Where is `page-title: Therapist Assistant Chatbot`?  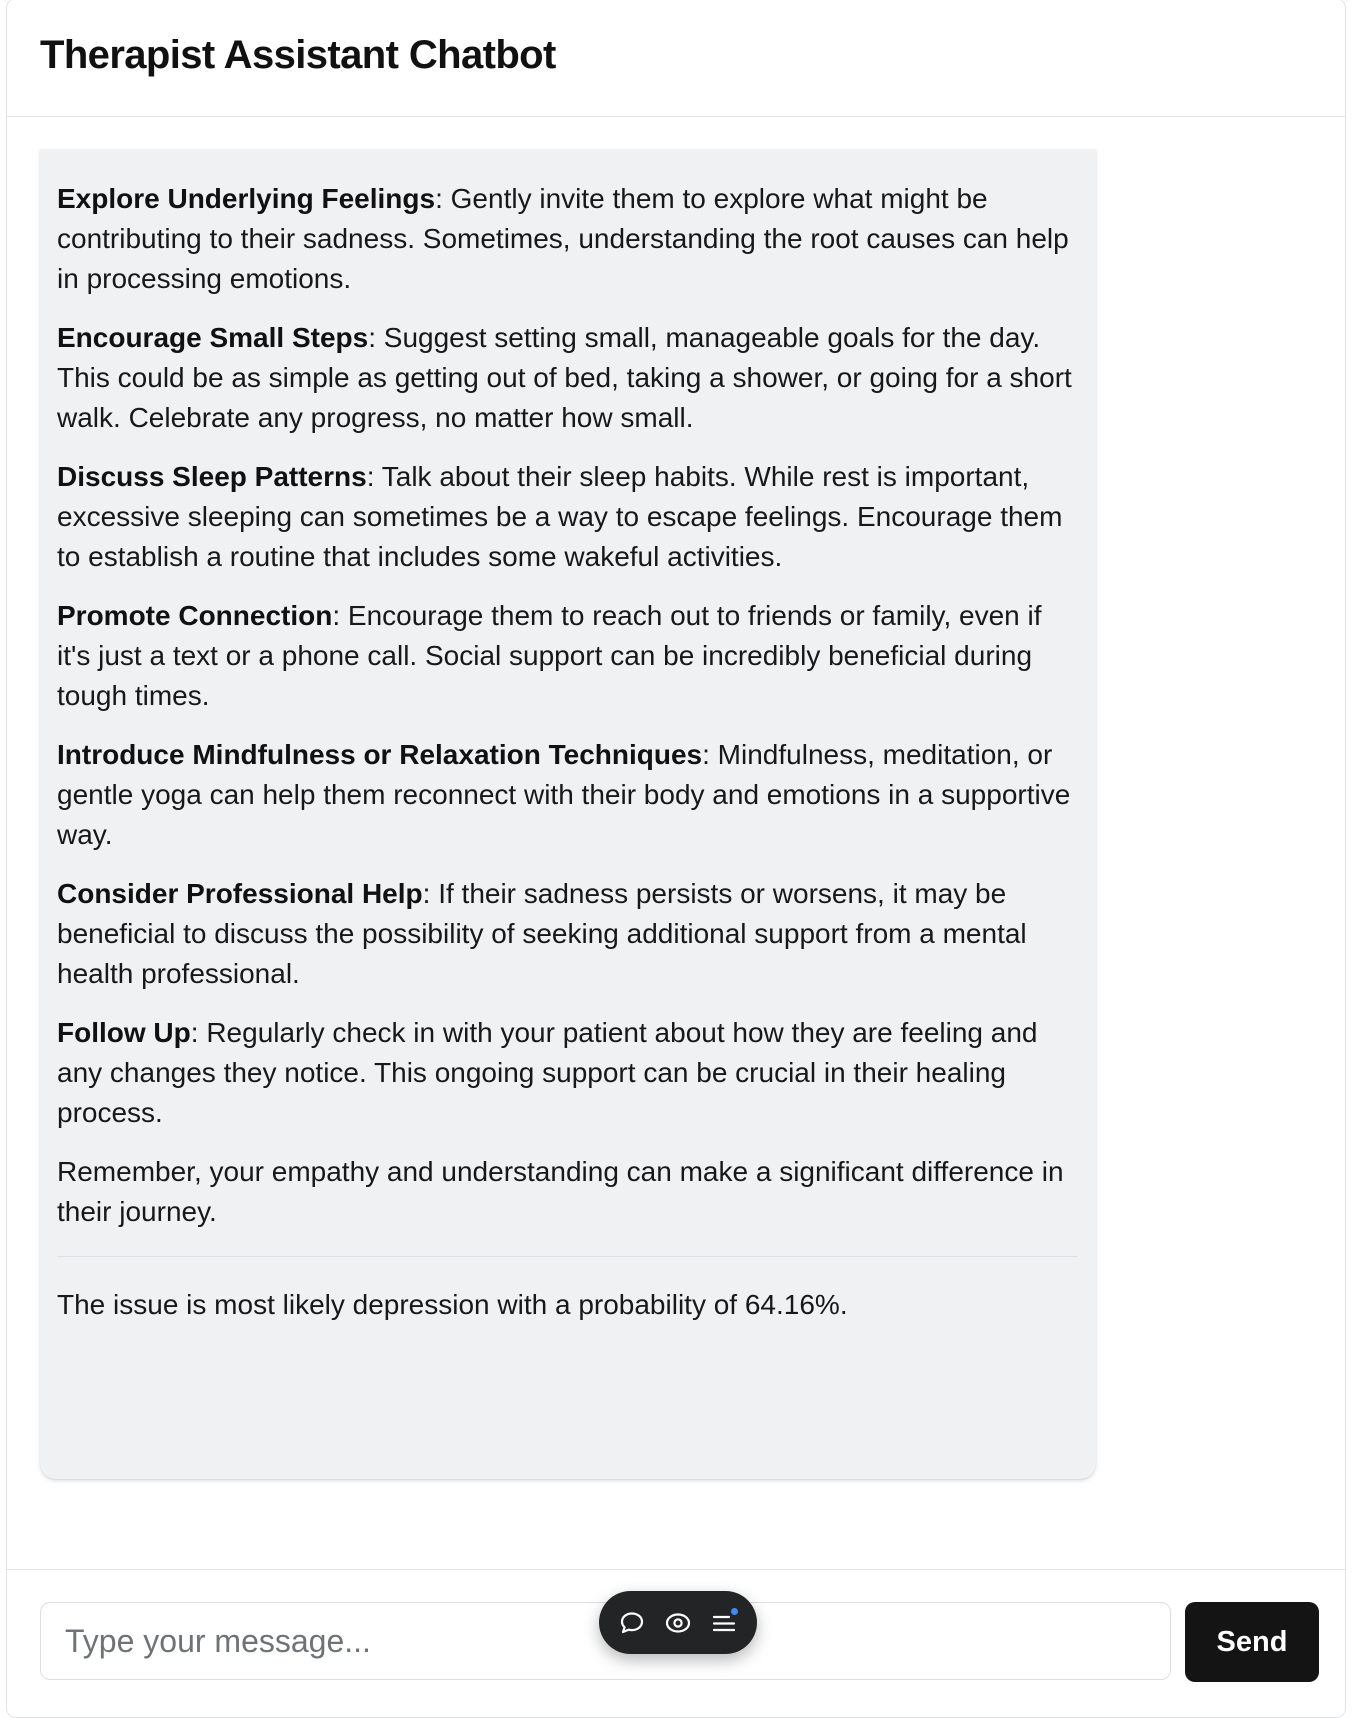 page-title: Therapist Assistant Chatbot is located at coordinates (298, 55).